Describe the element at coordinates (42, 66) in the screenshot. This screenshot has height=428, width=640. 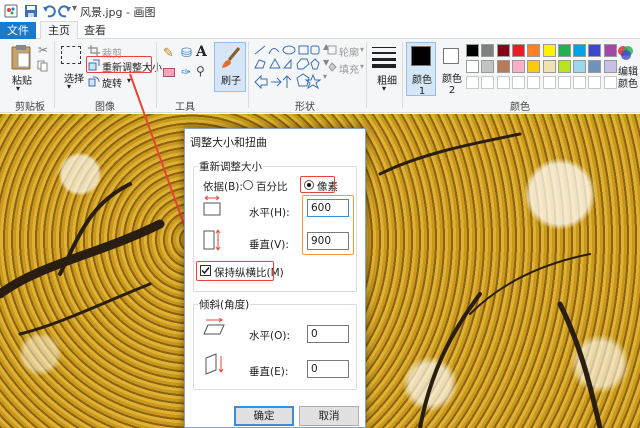
I see `copy-icon` at that location.